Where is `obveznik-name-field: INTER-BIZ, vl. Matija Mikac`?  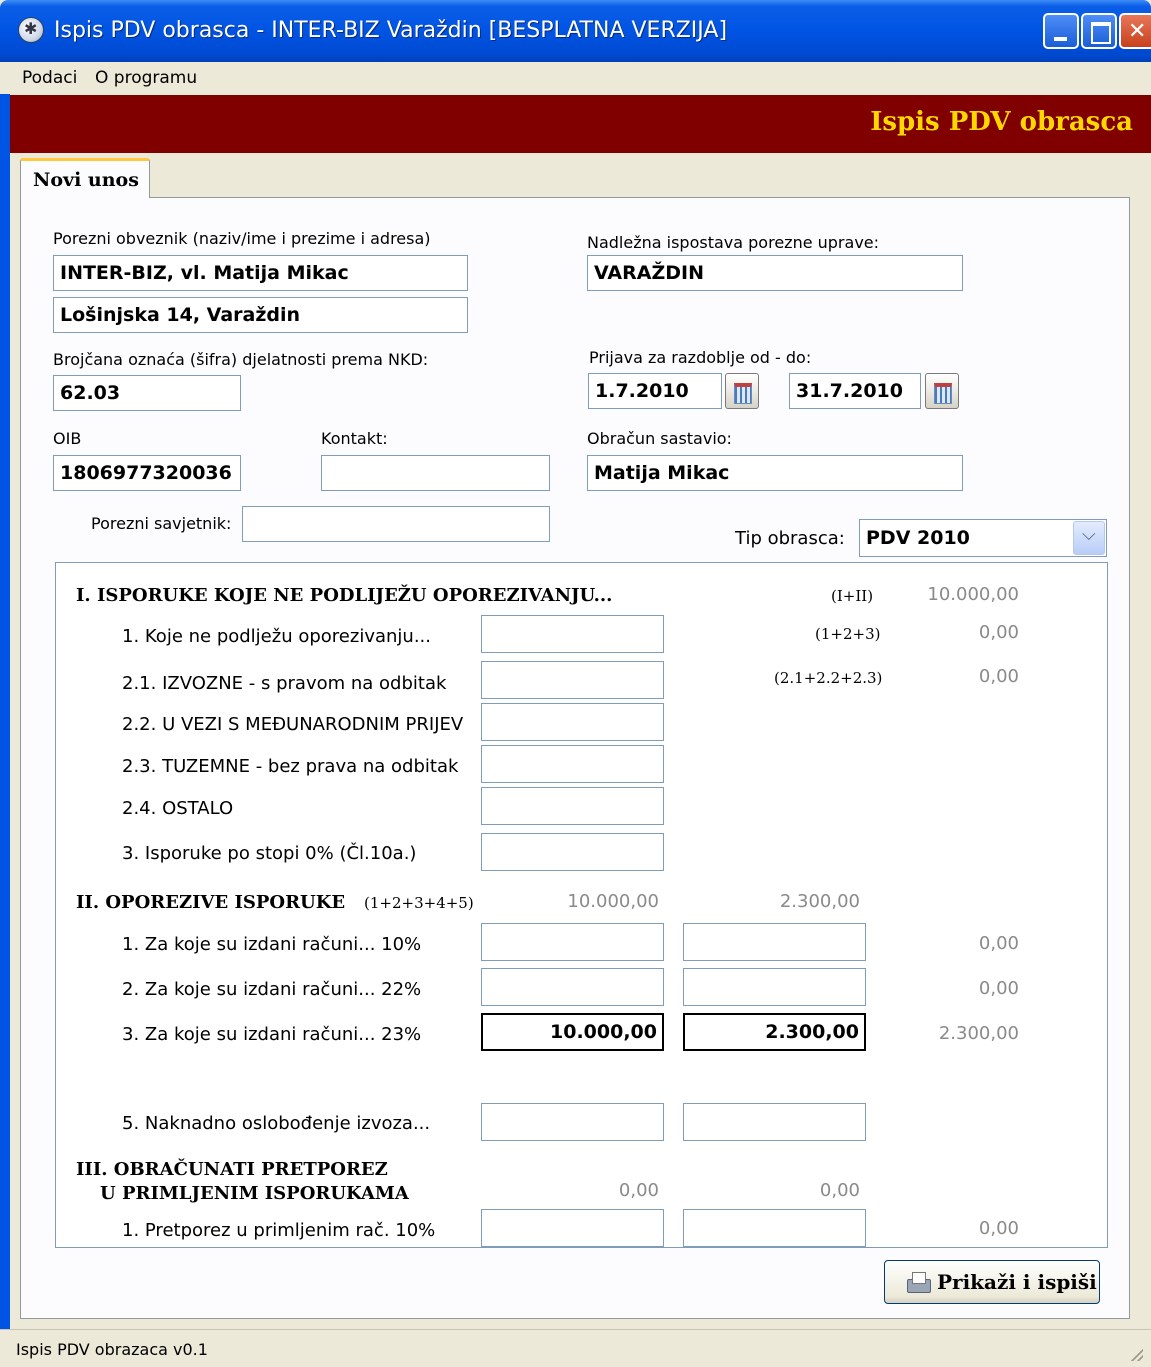 obveznik-name-field: INTER-BIZ, vl. Matija Mikac is located at coordinates (260, 273).